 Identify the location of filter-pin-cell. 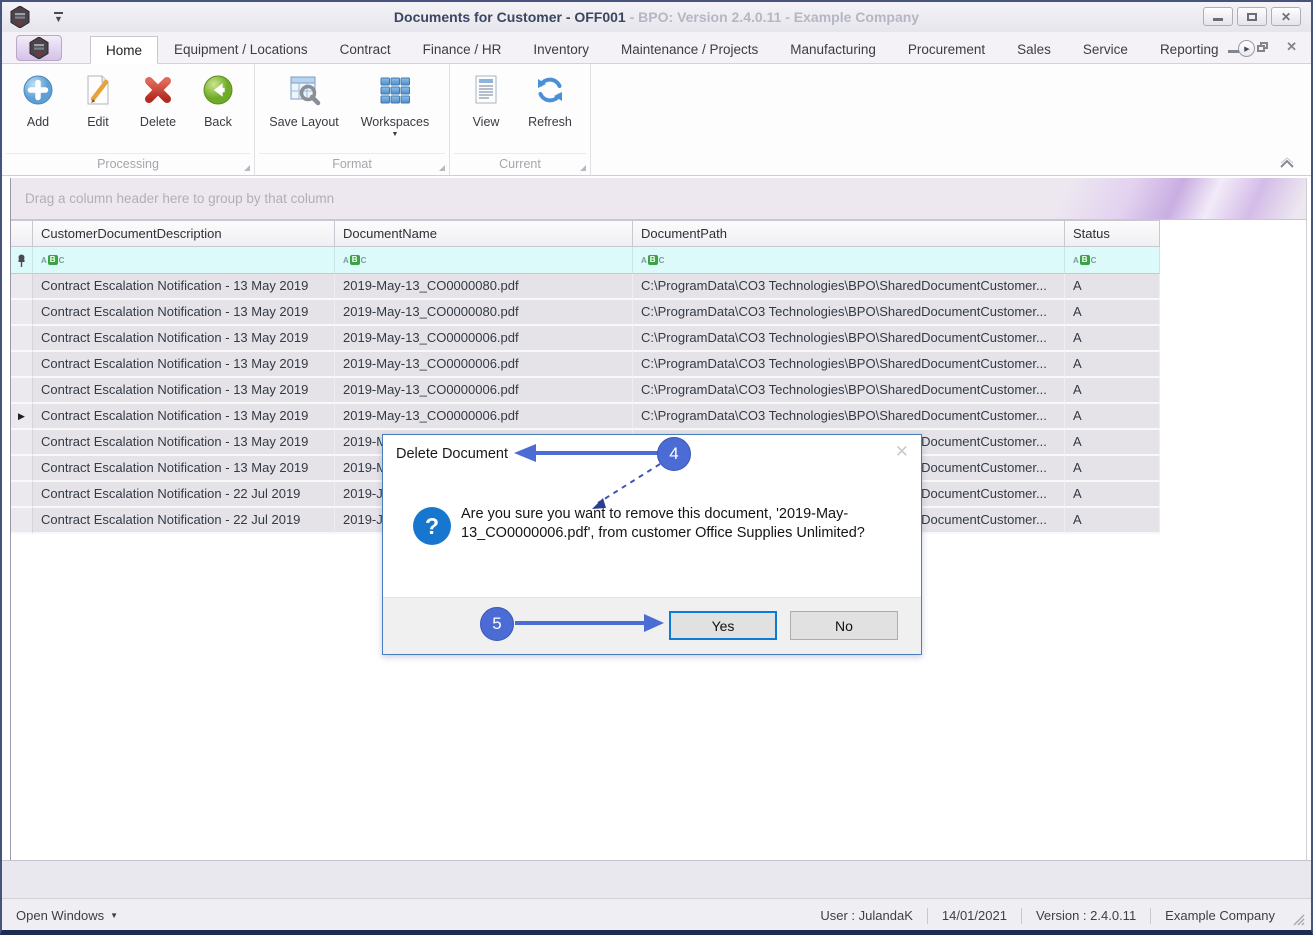
(22, 260).